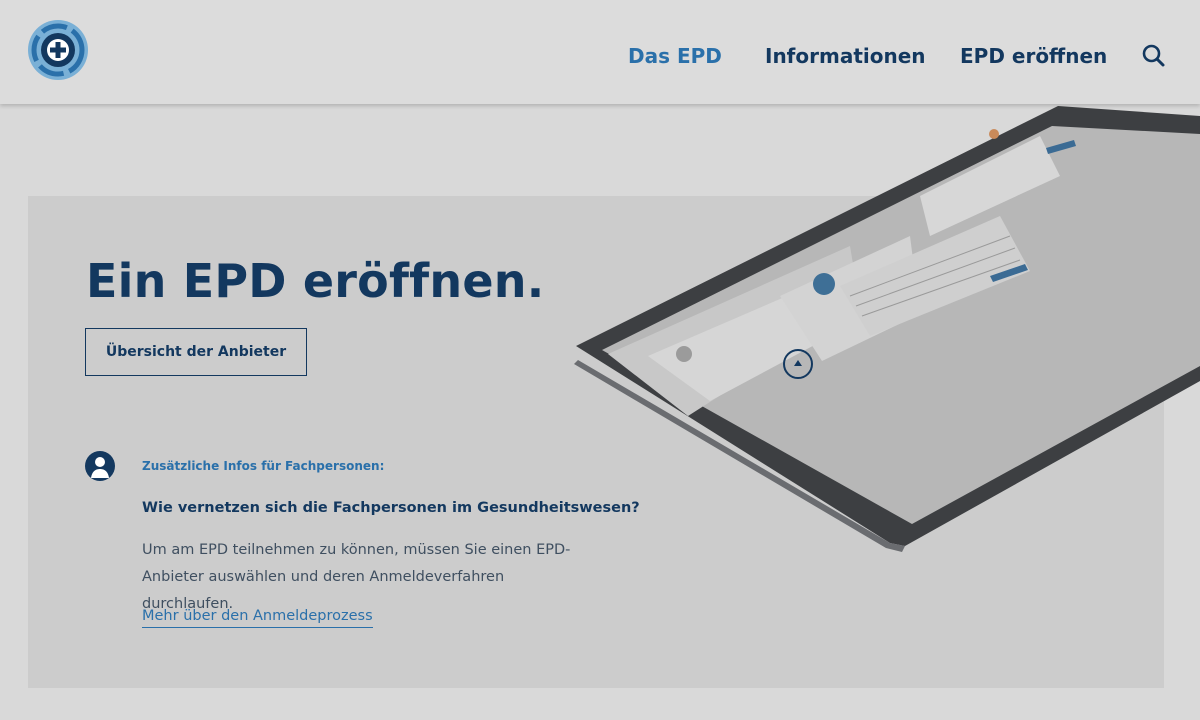 This screenshot has height=720, width=1200. I want to click on nav-informationen: Informationen, so click(845, 56).